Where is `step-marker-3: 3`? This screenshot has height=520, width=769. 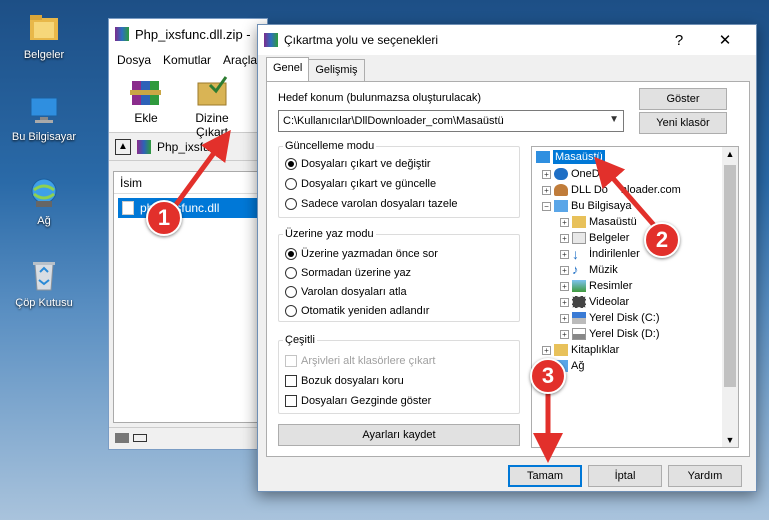 step-marker-3: 3 is located at coordinates (548, 376).